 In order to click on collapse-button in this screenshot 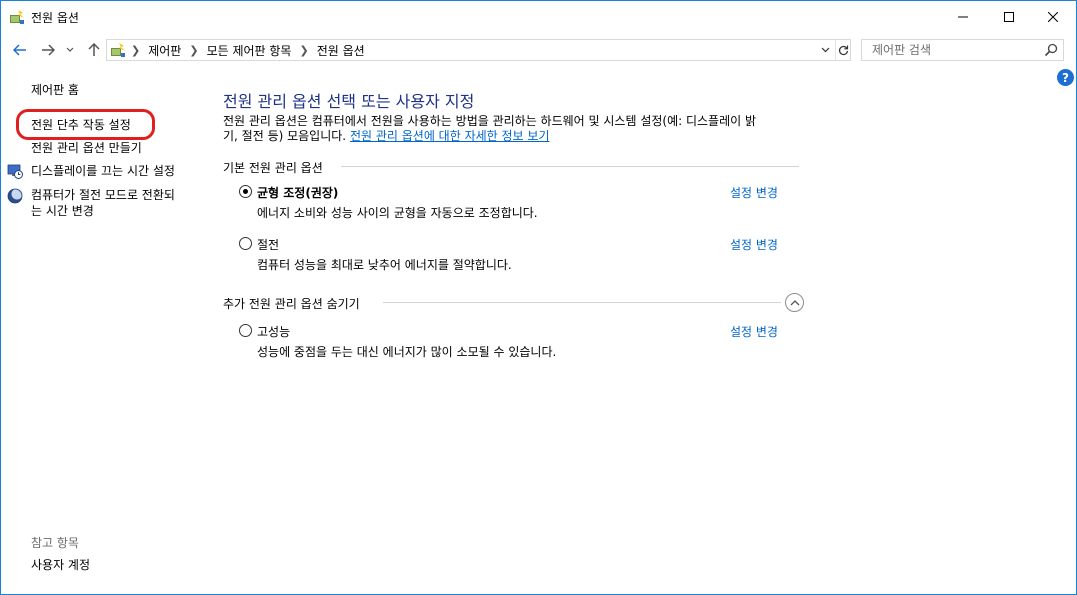, I will do `click(794, 302)`.